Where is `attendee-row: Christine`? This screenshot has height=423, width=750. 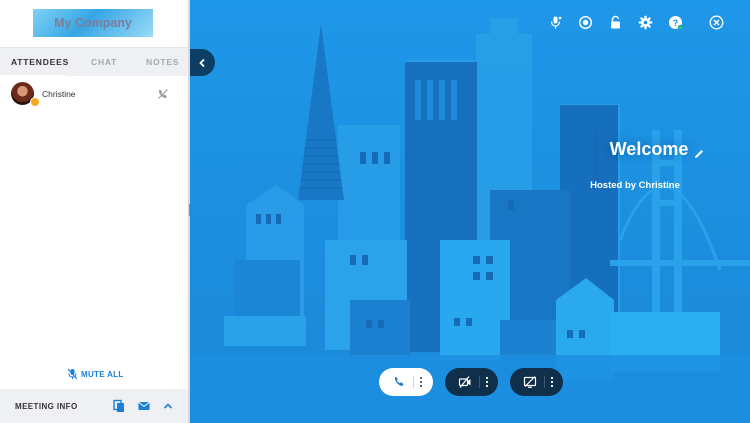 attendee-row: Christine is located at coordinates (94, 95).